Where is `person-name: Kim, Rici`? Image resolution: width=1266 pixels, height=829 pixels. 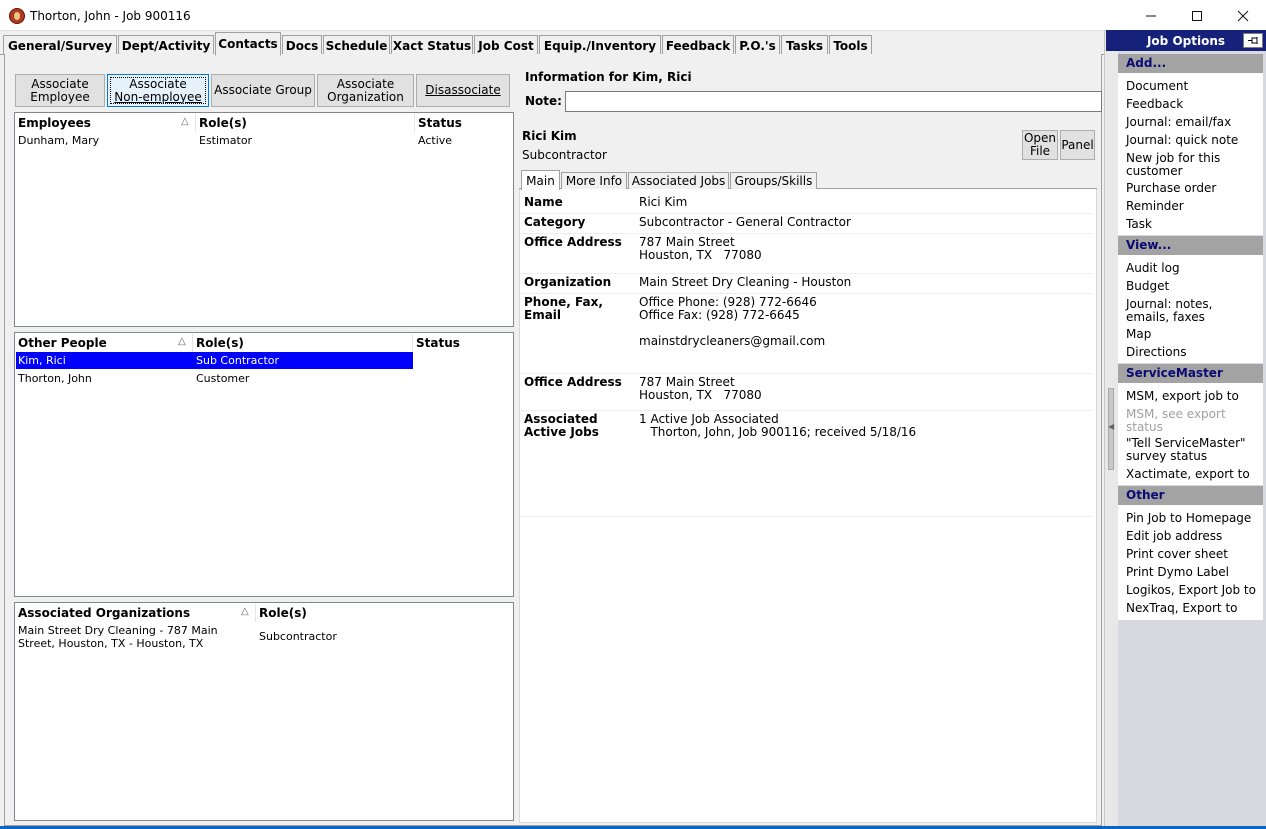 person-name: Kim, Rici is located at coordinates (42, 360).